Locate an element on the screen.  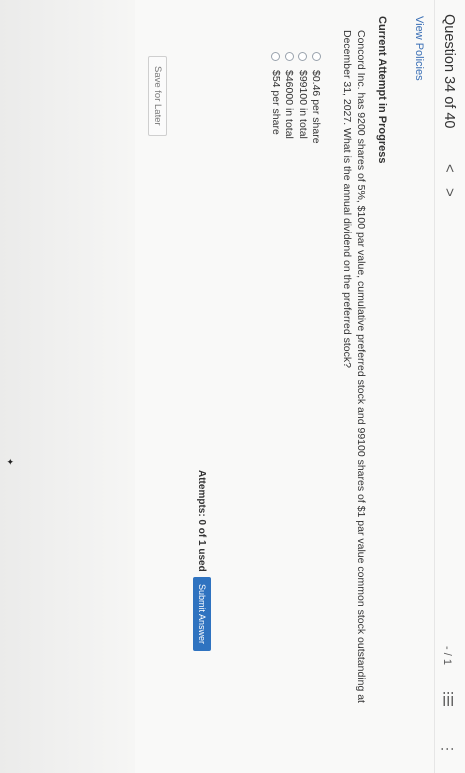
question-score: - / 1 is located at coordinates (447, 655).